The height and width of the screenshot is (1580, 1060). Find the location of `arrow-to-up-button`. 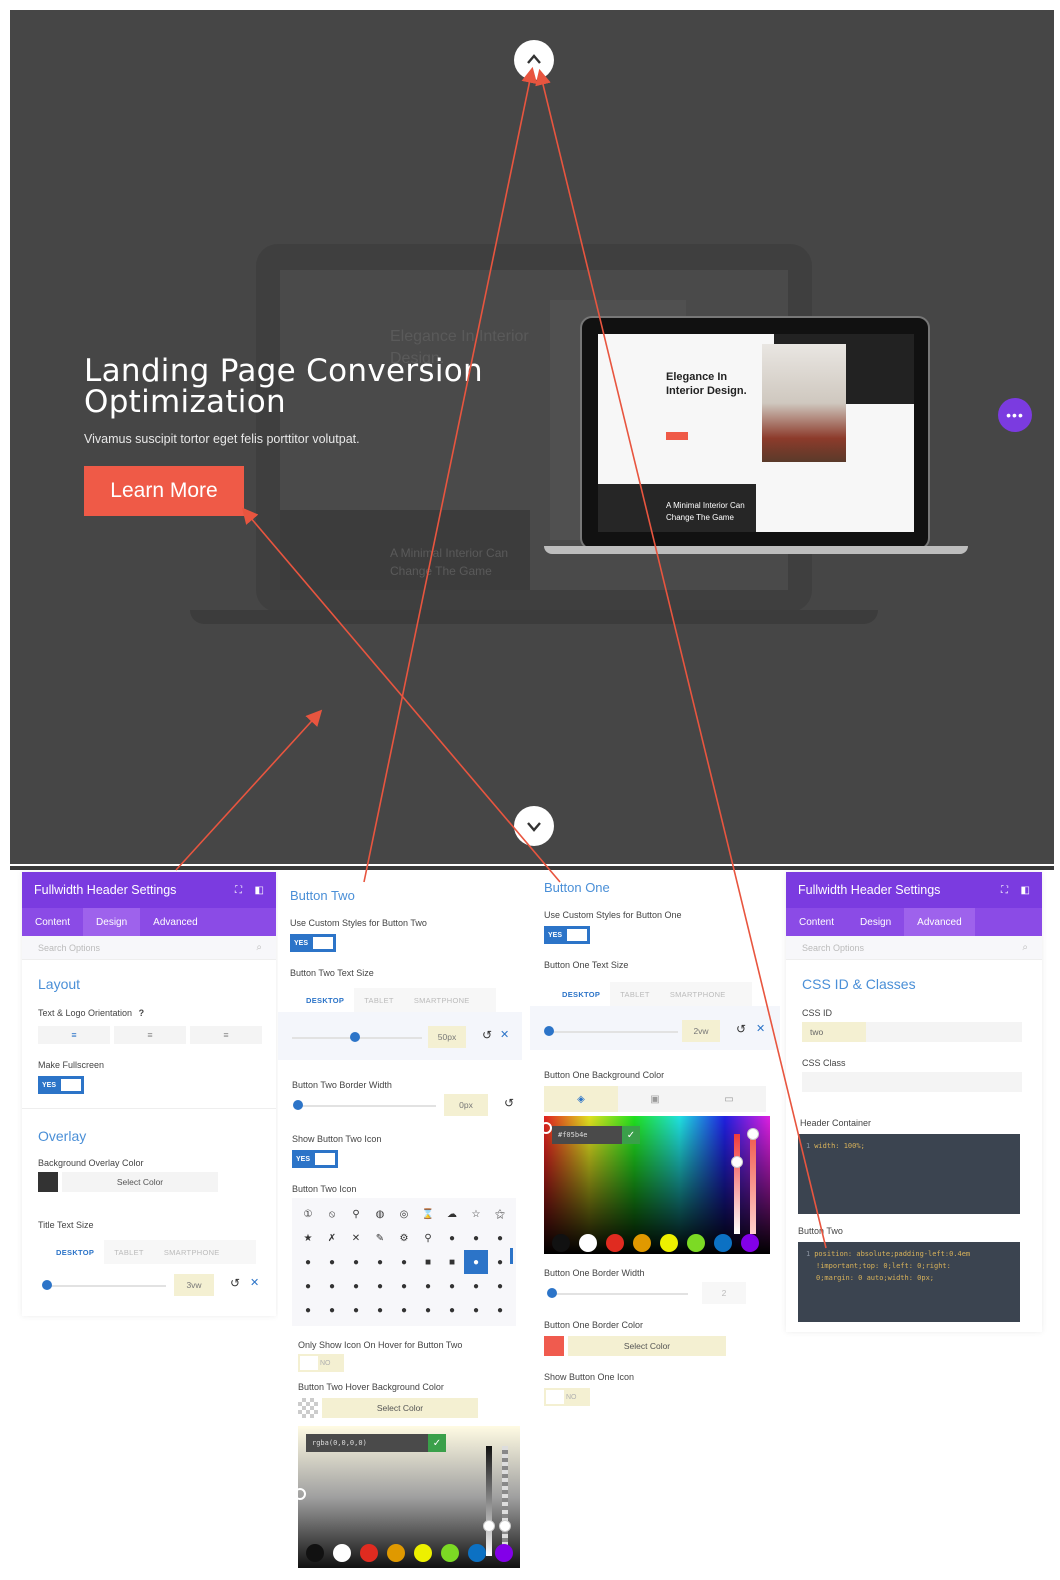

arrow-to-up-button is located at coordinates (450, 474).